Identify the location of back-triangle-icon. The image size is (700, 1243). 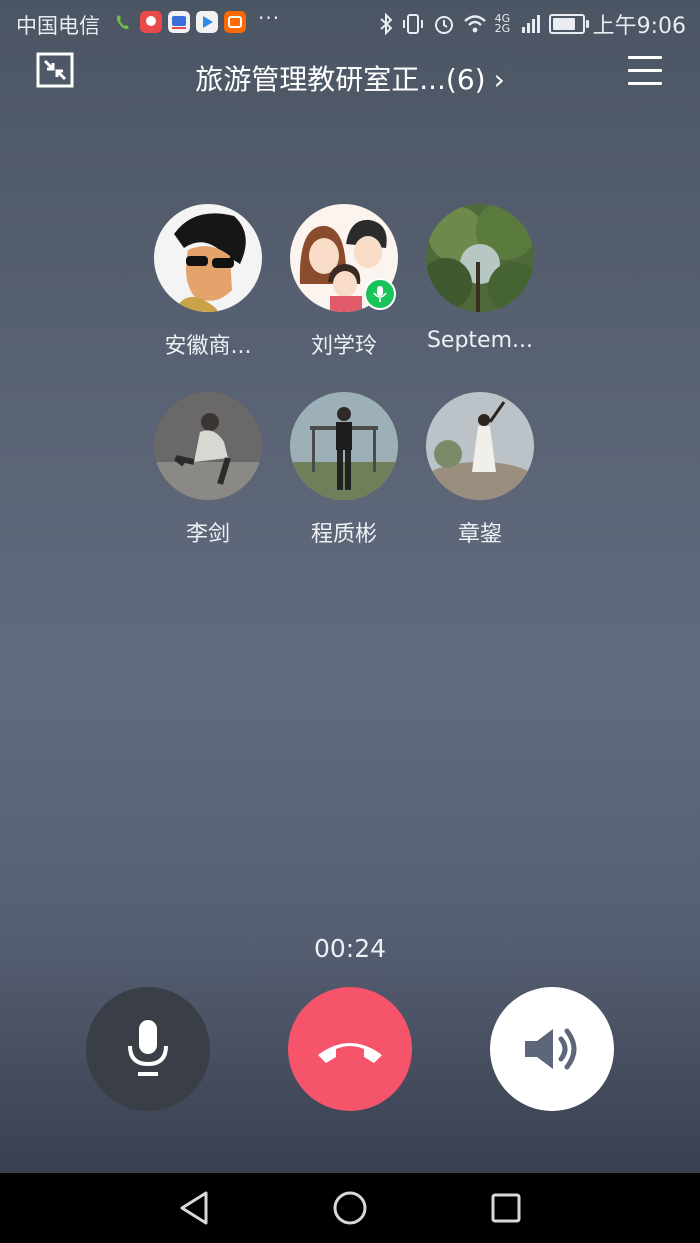
(194, 1208).